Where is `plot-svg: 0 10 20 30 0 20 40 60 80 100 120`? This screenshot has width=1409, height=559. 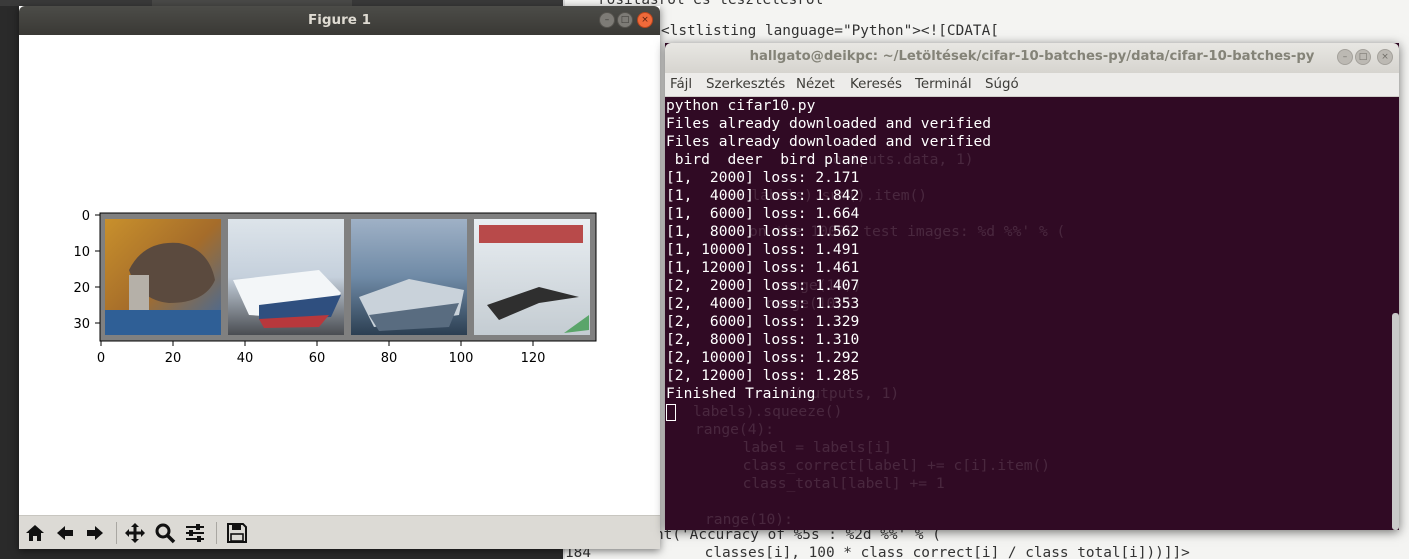
plot-svg: 0 10 20 30 0 20 40 60 80 100 120 is located at coordinates (335, 287).